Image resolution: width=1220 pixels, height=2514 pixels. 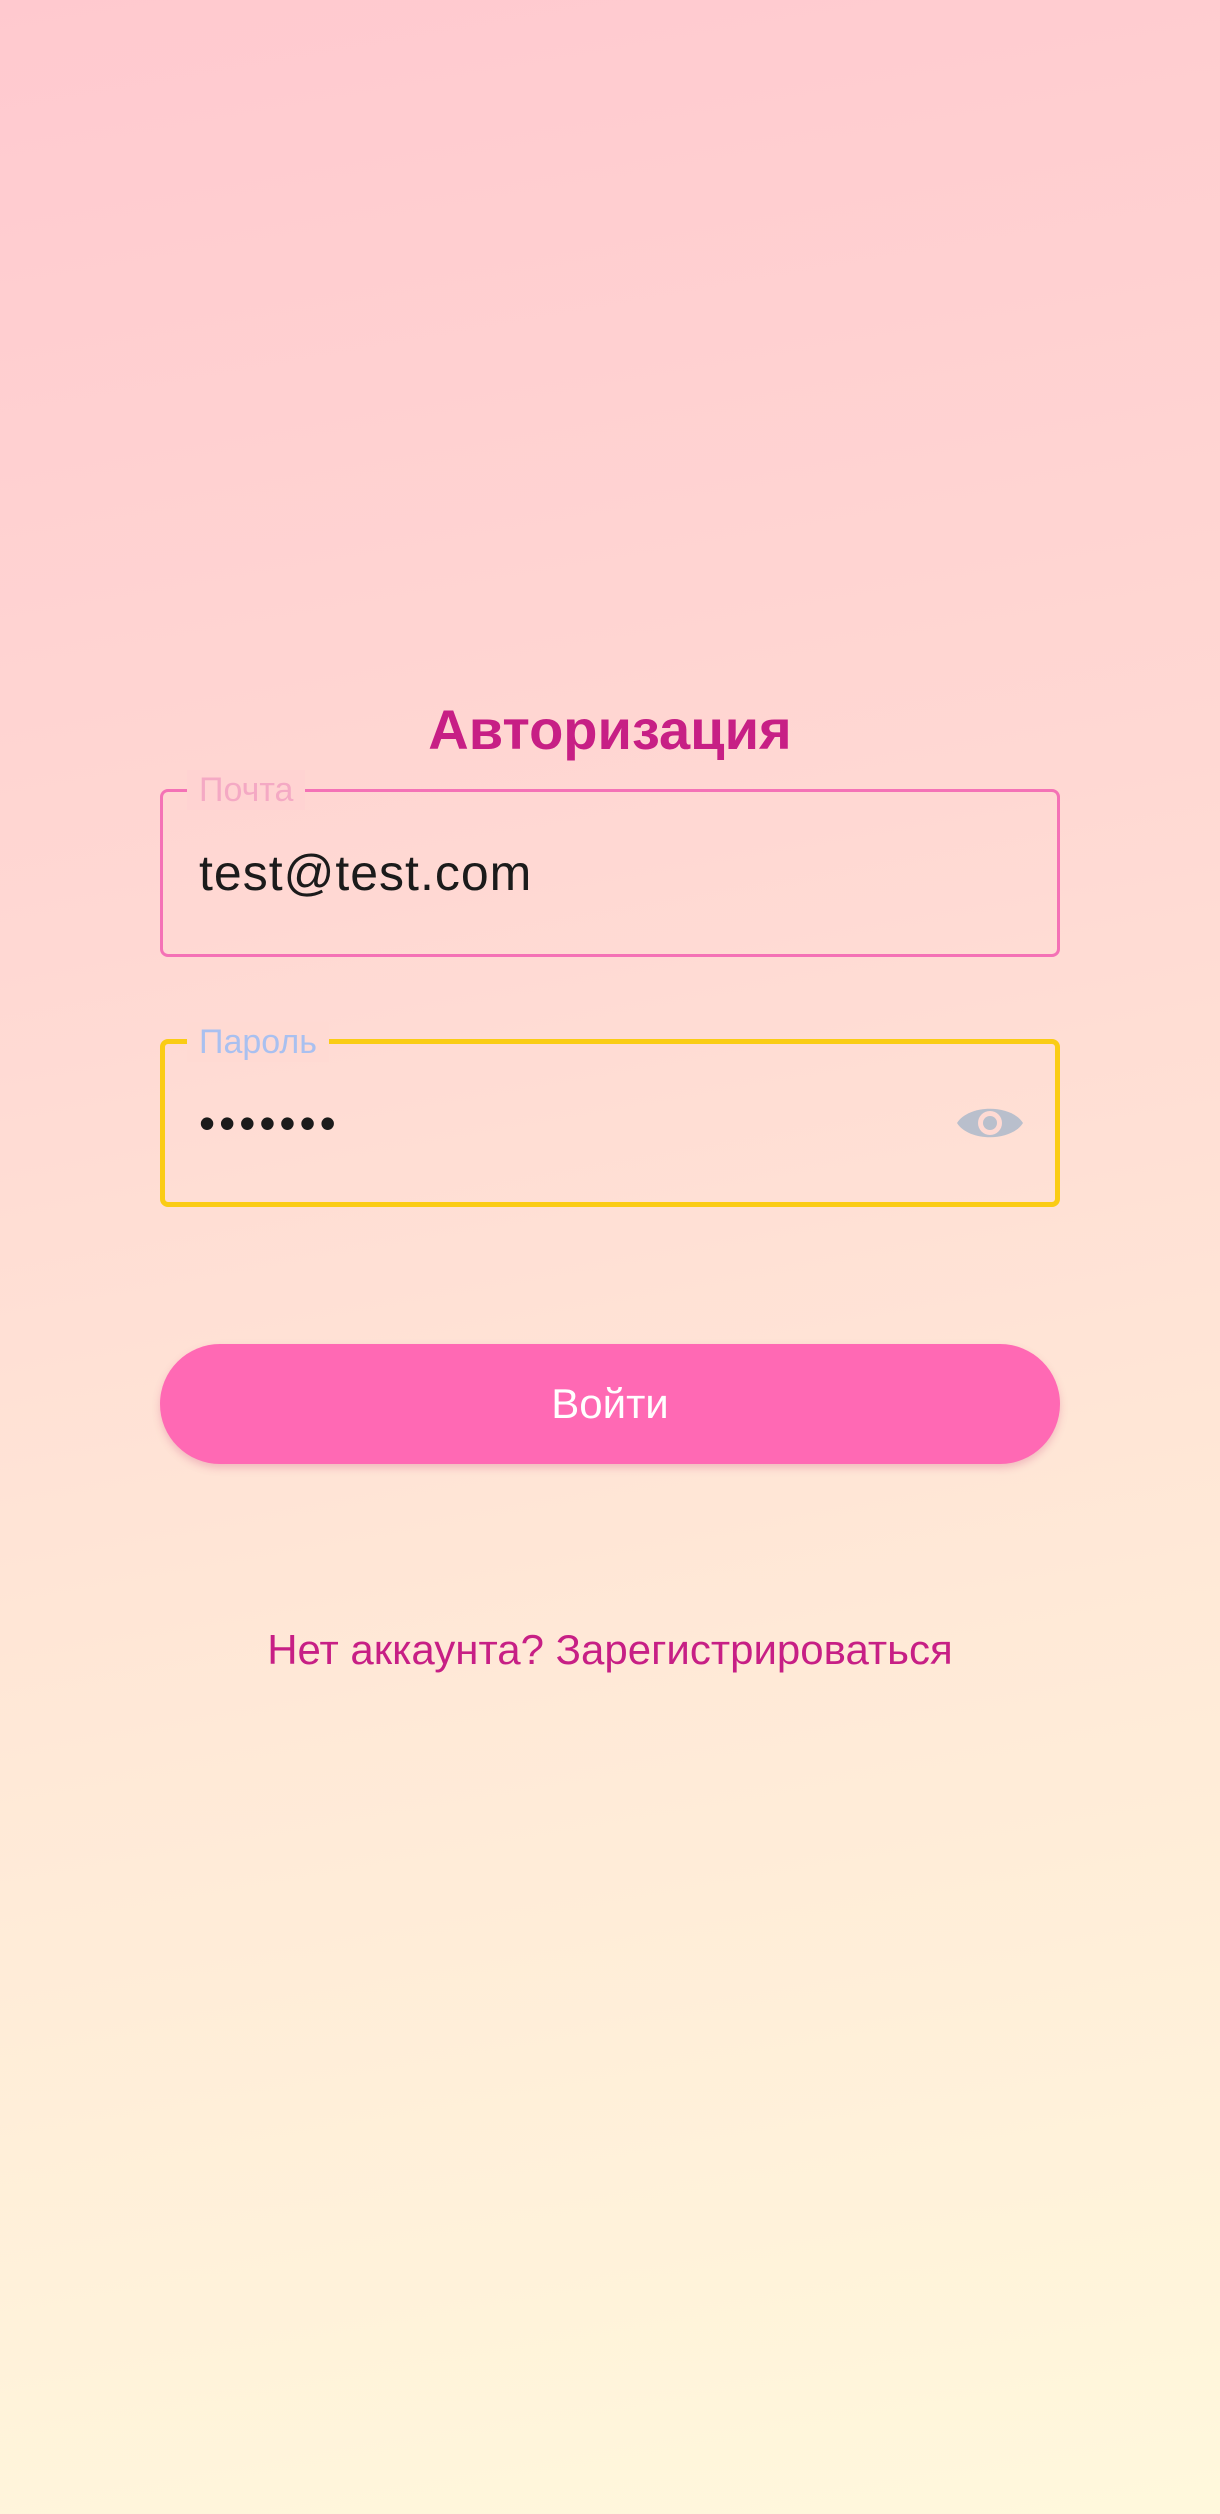 What do you see at coordinates (610, 1404) in the screenshot?
I see `login-button: Войти` at bounding box center [610, 1404].